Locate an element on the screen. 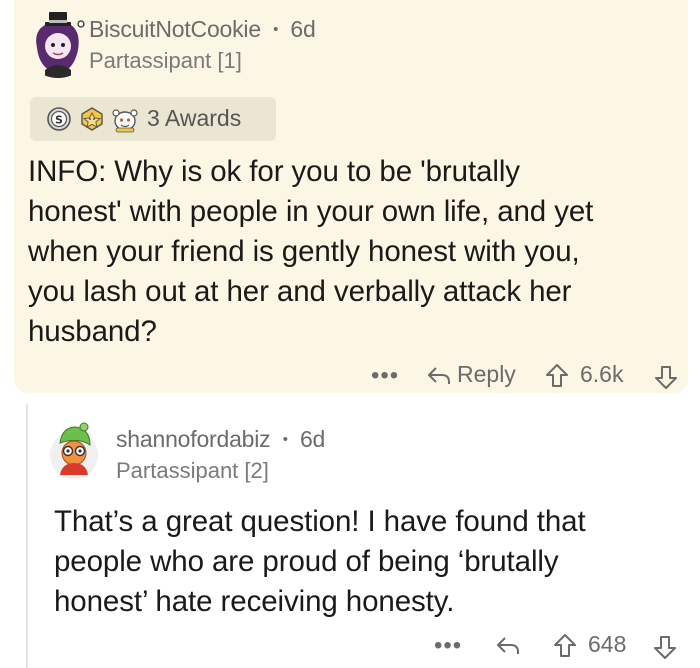  comment-line: people who are proud of being ‘brutally is located at coordinates (306, 561).